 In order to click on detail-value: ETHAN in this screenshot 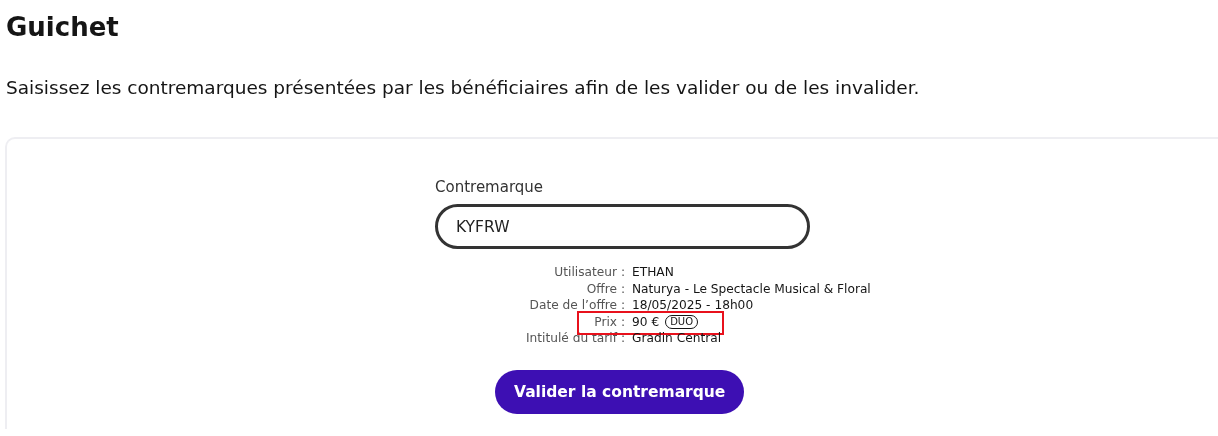, I will do `click(653, 272)`.